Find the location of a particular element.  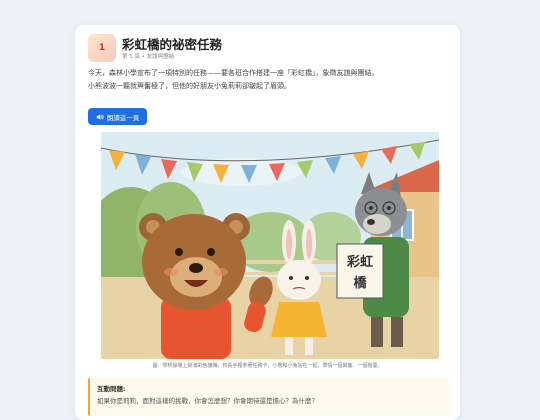

sign-text-line-1: 彩虹 is located at coordinates (359, 262).